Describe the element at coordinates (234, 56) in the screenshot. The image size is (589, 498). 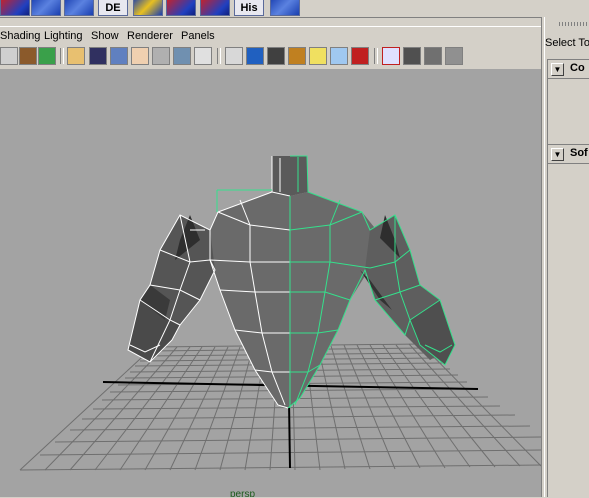
I see `wireframe-icon` at that location.